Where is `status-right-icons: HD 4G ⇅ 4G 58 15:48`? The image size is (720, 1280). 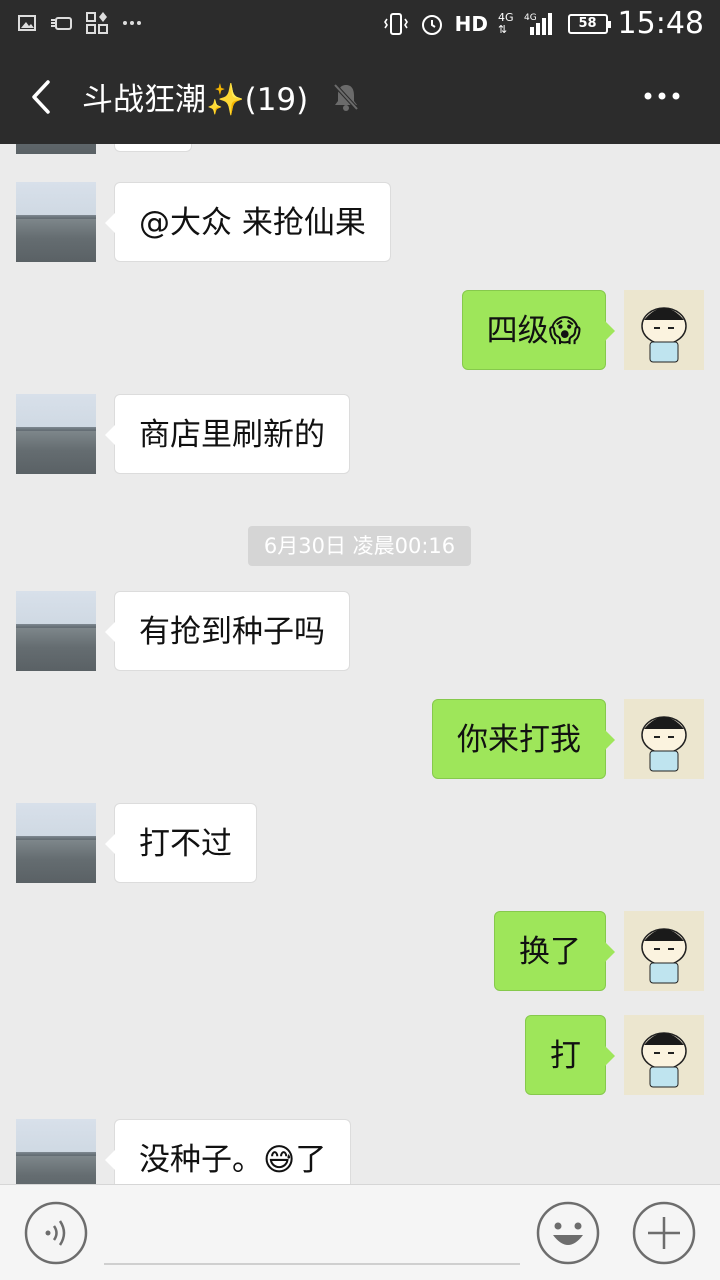 status-right-icons: HD 4G ⇅ 4G 58 15:48 is located at coordinates (543, 23).